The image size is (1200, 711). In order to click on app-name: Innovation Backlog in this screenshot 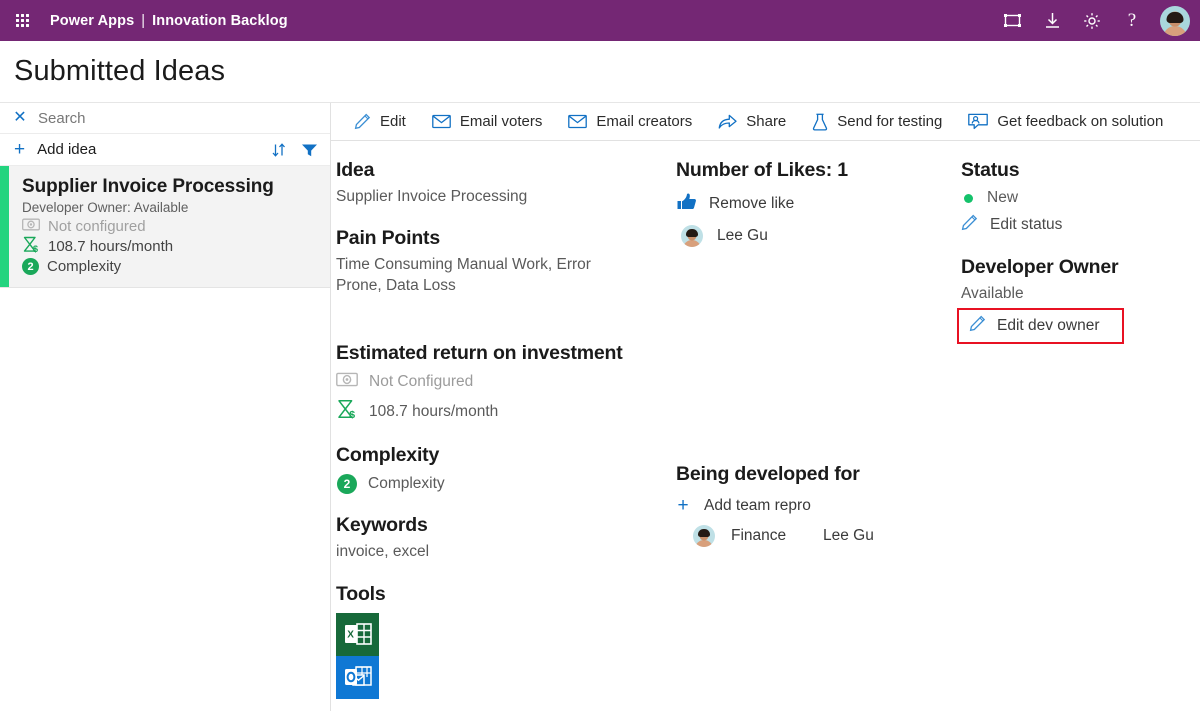, I will do `click(220, 21)`.